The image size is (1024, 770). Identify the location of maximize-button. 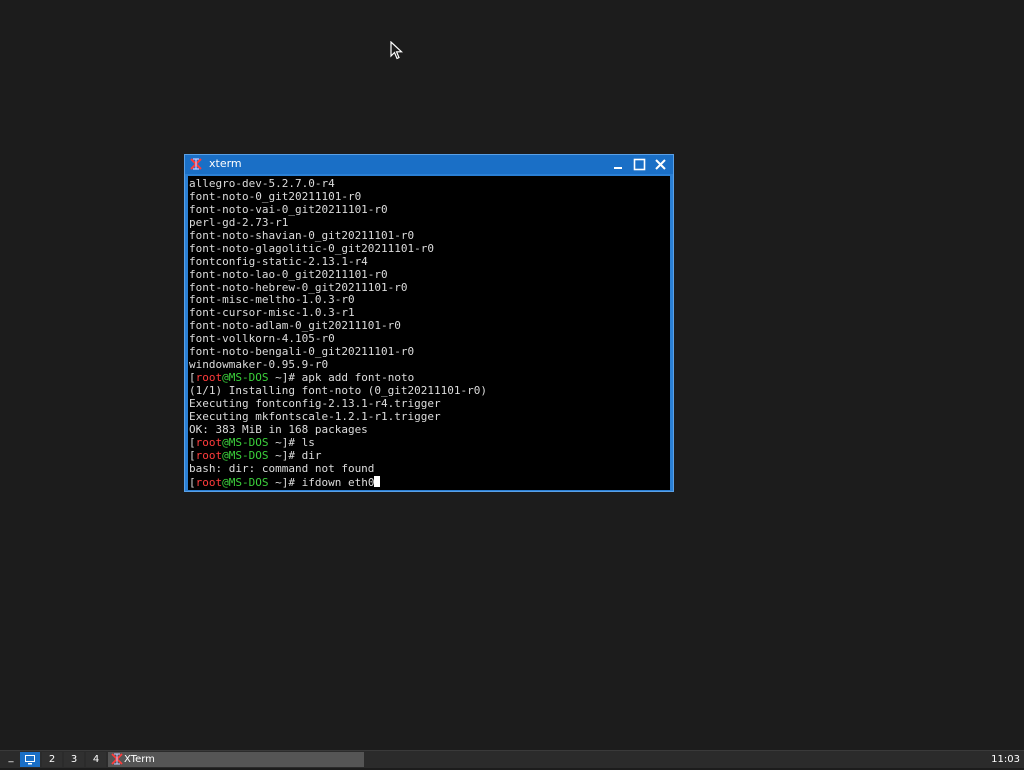
(639, 164).